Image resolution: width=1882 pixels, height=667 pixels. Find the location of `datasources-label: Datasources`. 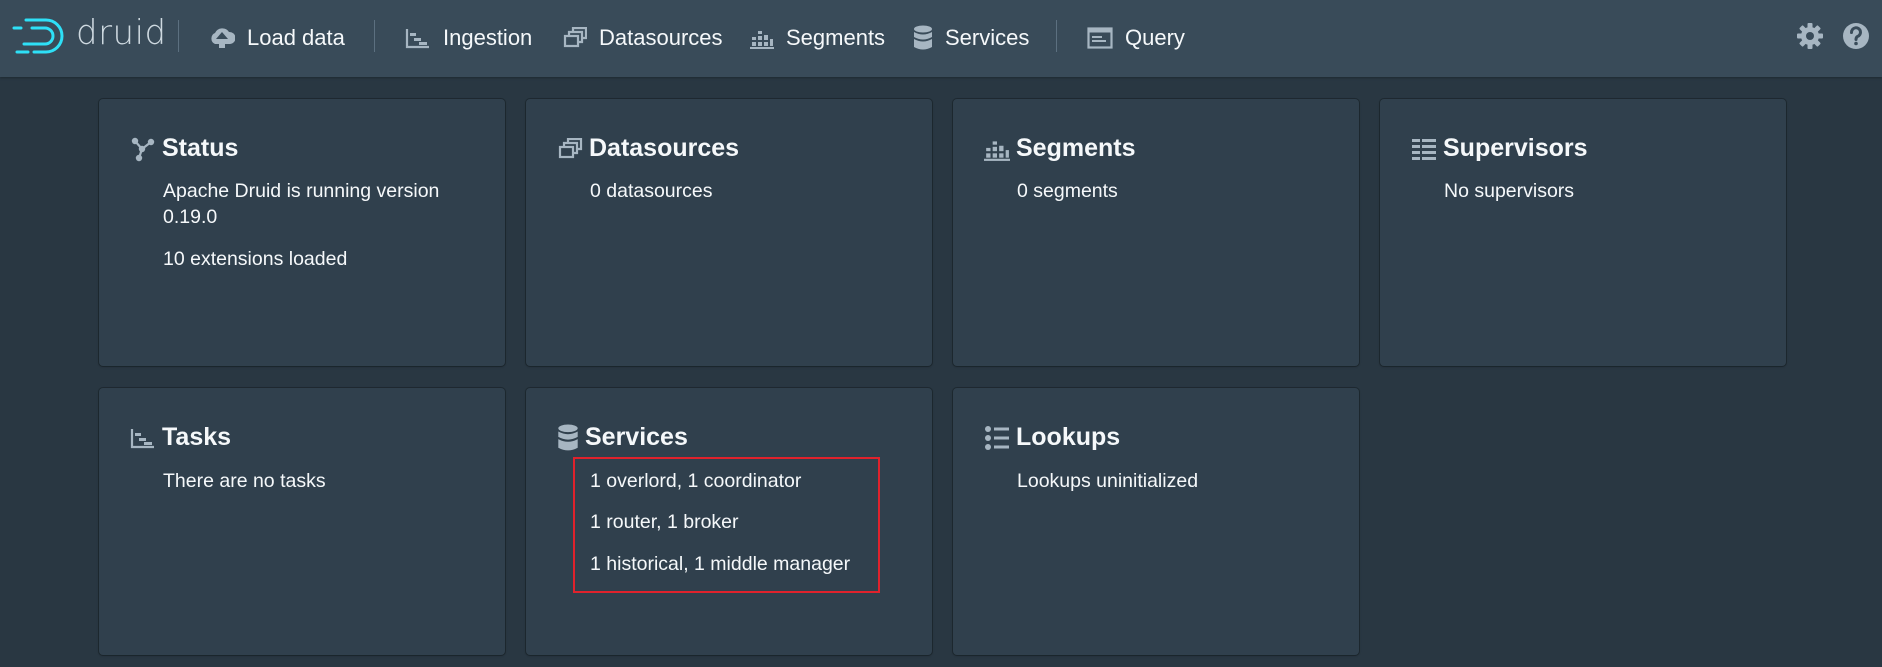

datasources-label: Datasources is located at coordinates (661, 37).